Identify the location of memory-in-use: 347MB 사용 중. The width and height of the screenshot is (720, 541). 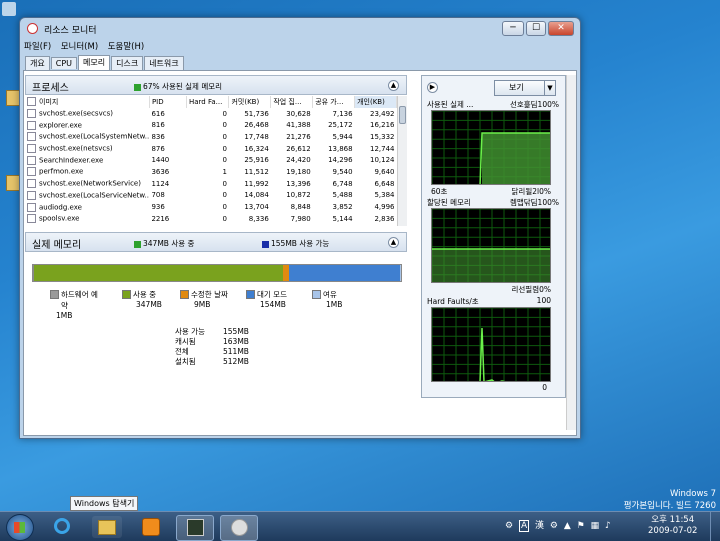
(164, 243).